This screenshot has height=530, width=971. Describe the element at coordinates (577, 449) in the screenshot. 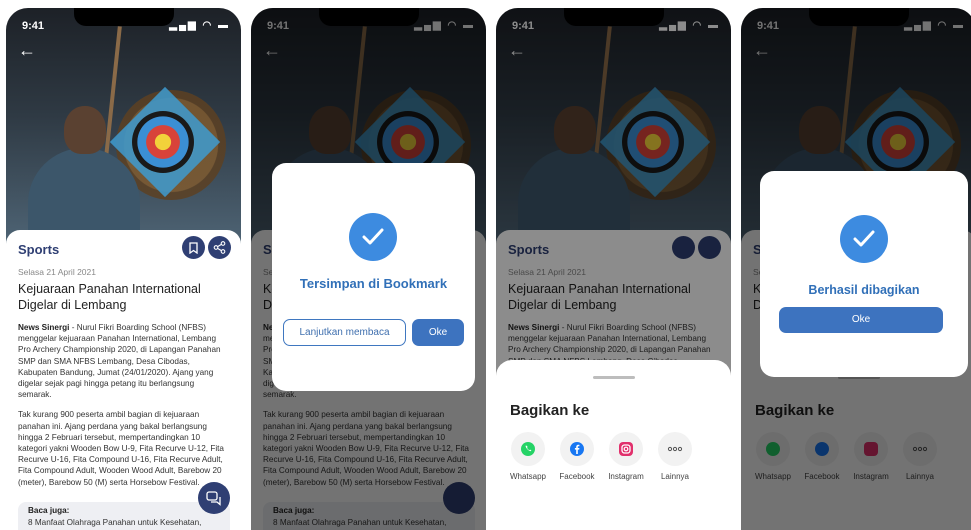

I see `facebook-icon` at that location.